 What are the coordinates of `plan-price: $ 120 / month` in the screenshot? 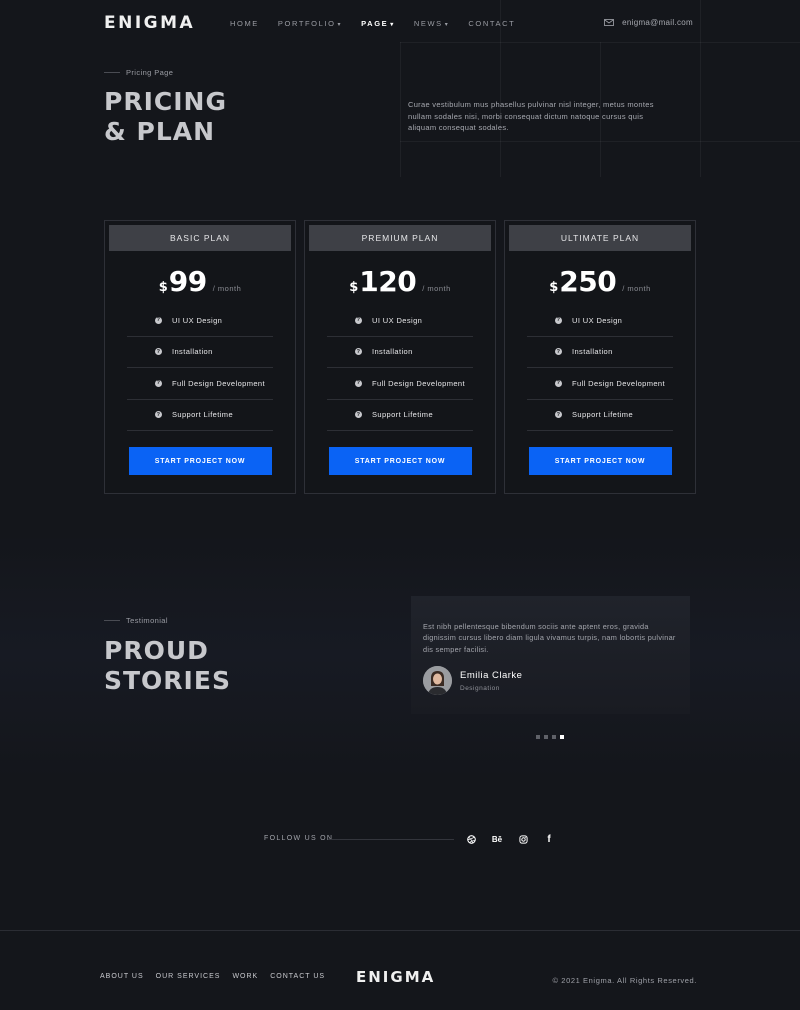 It's located at (400, 281).